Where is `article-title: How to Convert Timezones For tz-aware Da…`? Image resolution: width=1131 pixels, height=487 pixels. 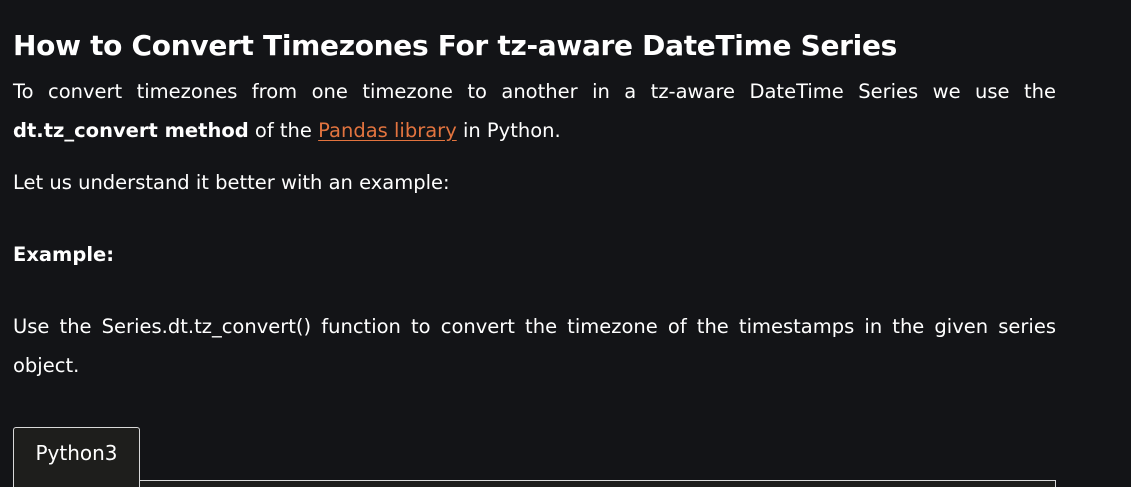
article-title: How to Convert Timezones For tz-aware Da… is located at coordinates (455, 45).